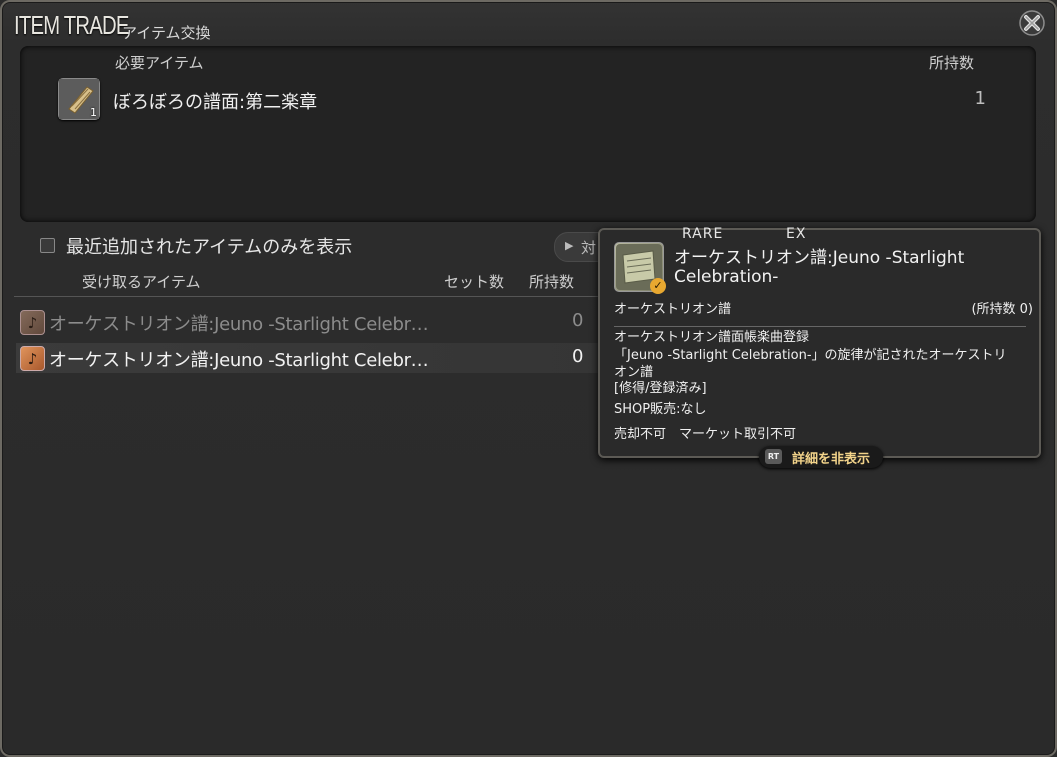 The width and height of the screenshot is (1057, 757). I want to click on set-count-header: セット数, so click(474, 282).